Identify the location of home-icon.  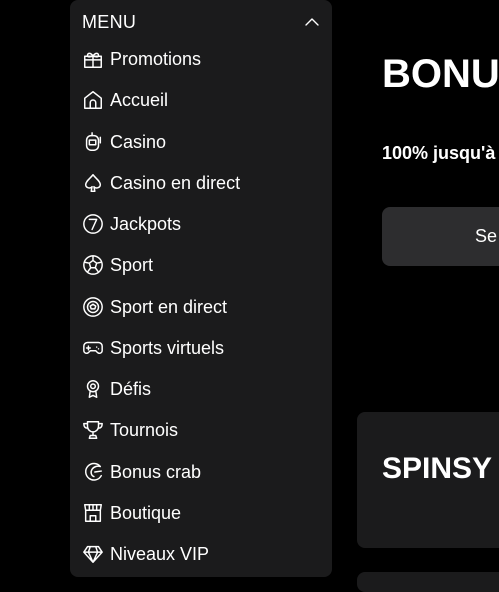
(93, 100).